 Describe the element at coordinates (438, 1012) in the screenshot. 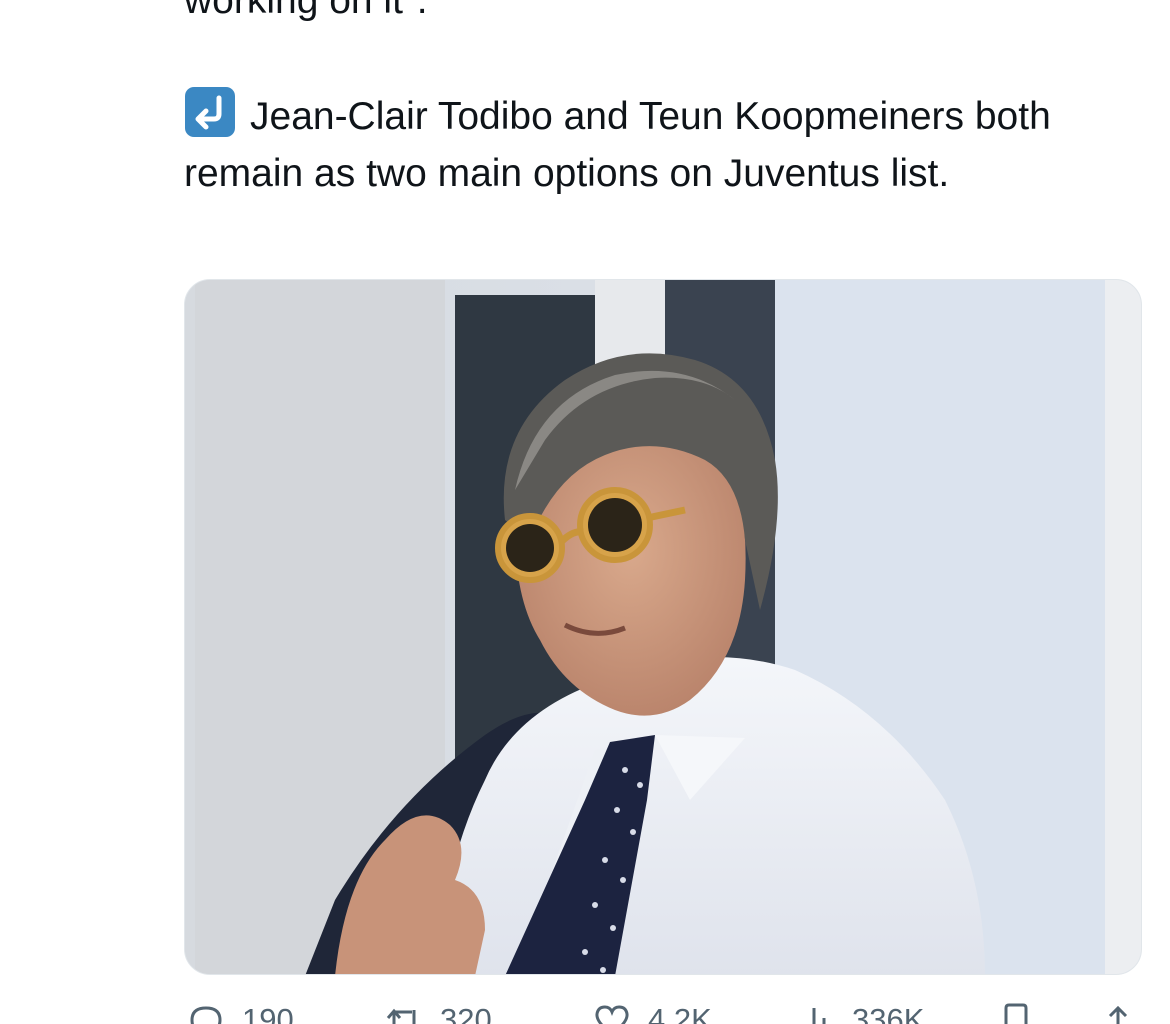

I see `retweet-button: 320` at that location.